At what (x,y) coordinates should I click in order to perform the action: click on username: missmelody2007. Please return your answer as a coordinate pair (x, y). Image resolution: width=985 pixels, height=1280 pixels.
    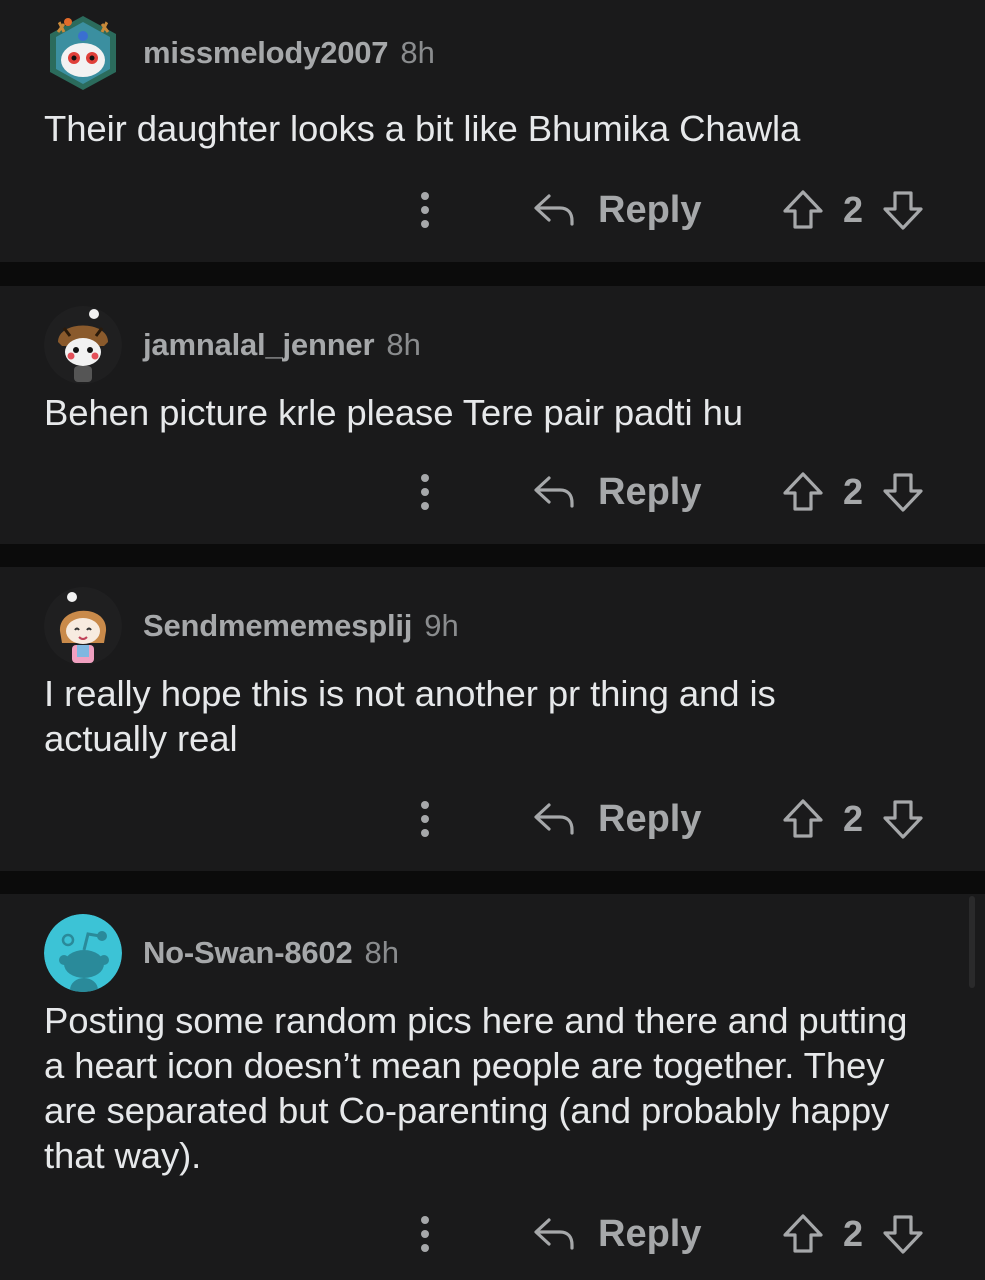
    Looking at the image, I should click on (266, 53).